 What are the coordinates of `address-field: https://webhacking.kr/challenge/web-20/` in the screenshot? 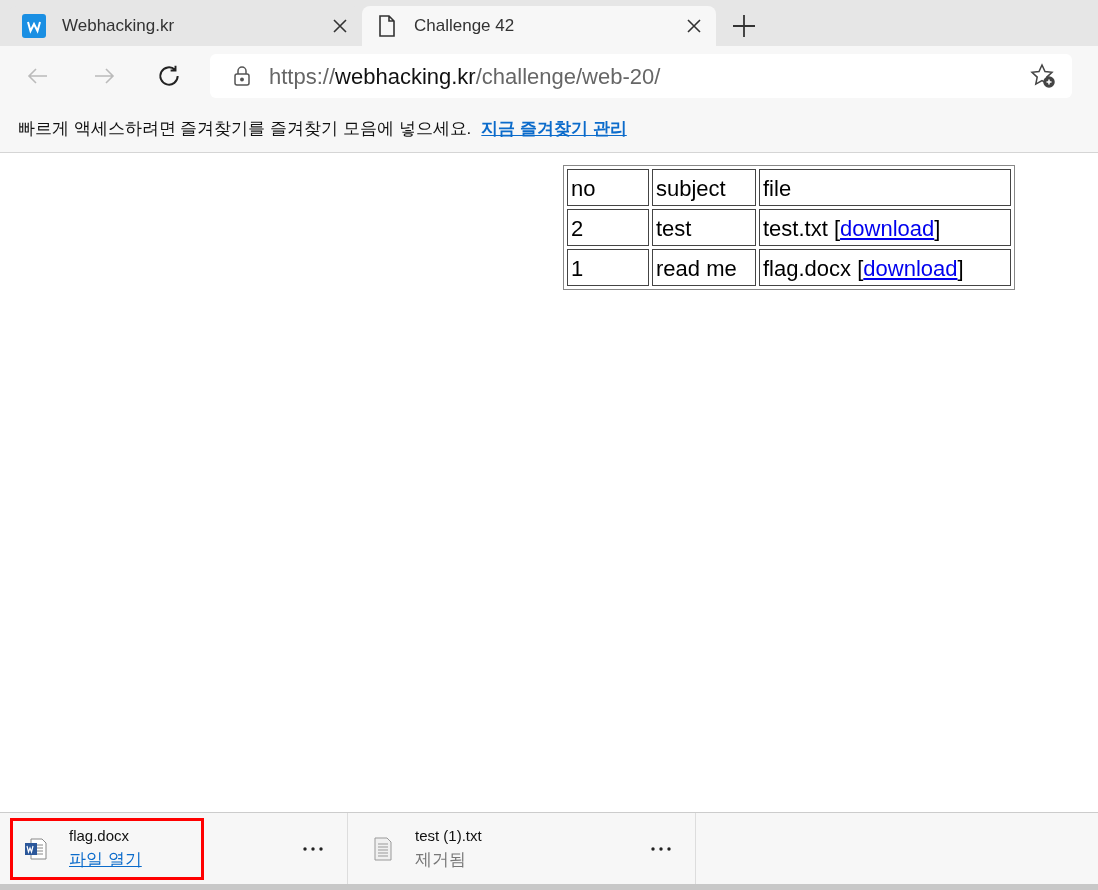 It's located at (641, 76).